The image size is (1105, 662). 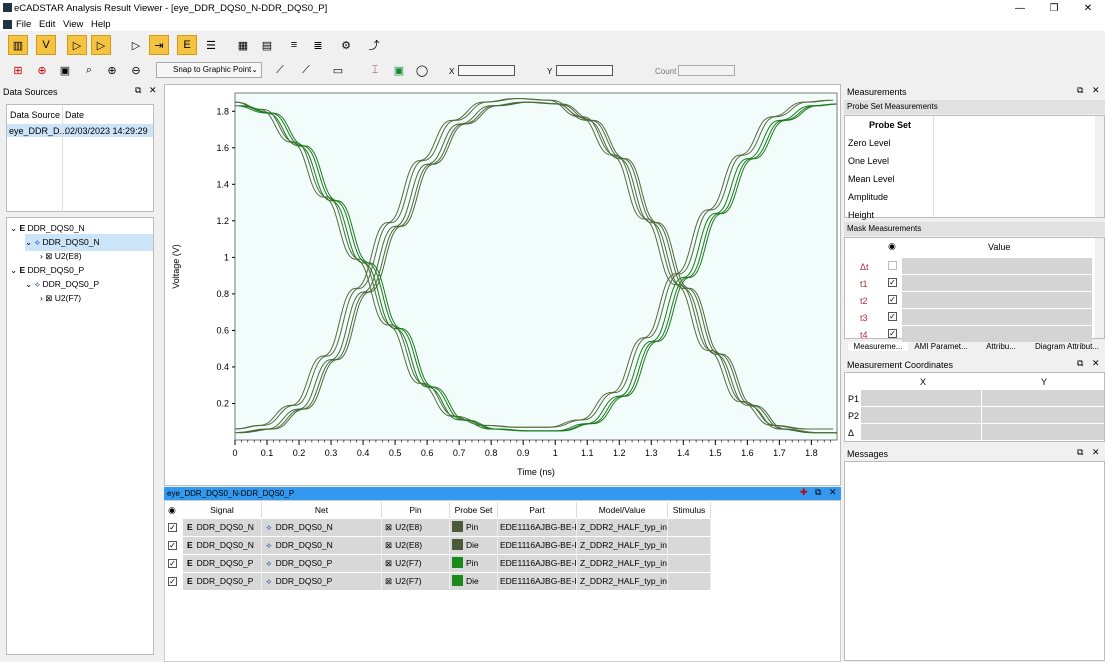 What do you see at coordinates (892, 265) in the screenshot?
I see `mask-checkbox` at bounding box center [892, 265].